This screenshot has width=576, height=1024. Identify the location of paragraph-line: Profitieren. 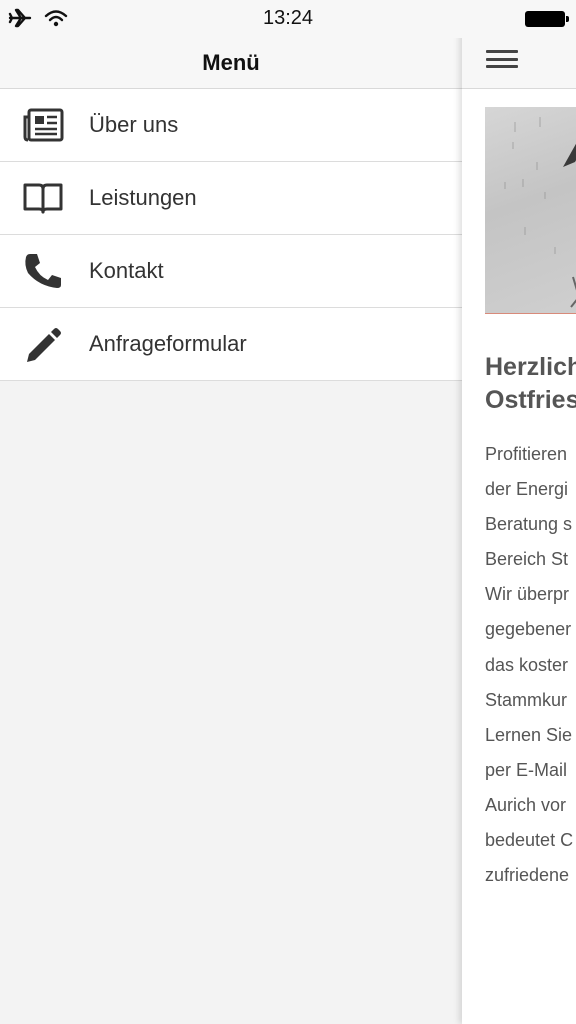
(526, 454).